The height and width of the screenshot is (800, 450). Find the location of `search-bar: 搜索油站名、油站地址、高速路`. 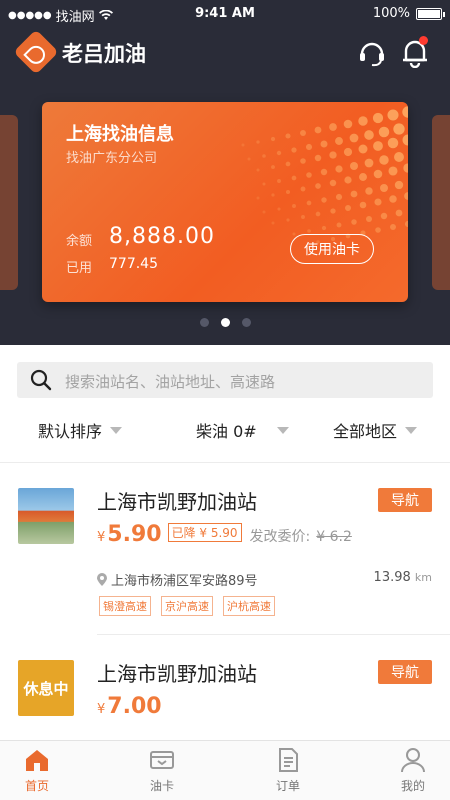

search-bar: 搜索油站名、油站地址、高速路 is located at coordinates (225, 380).